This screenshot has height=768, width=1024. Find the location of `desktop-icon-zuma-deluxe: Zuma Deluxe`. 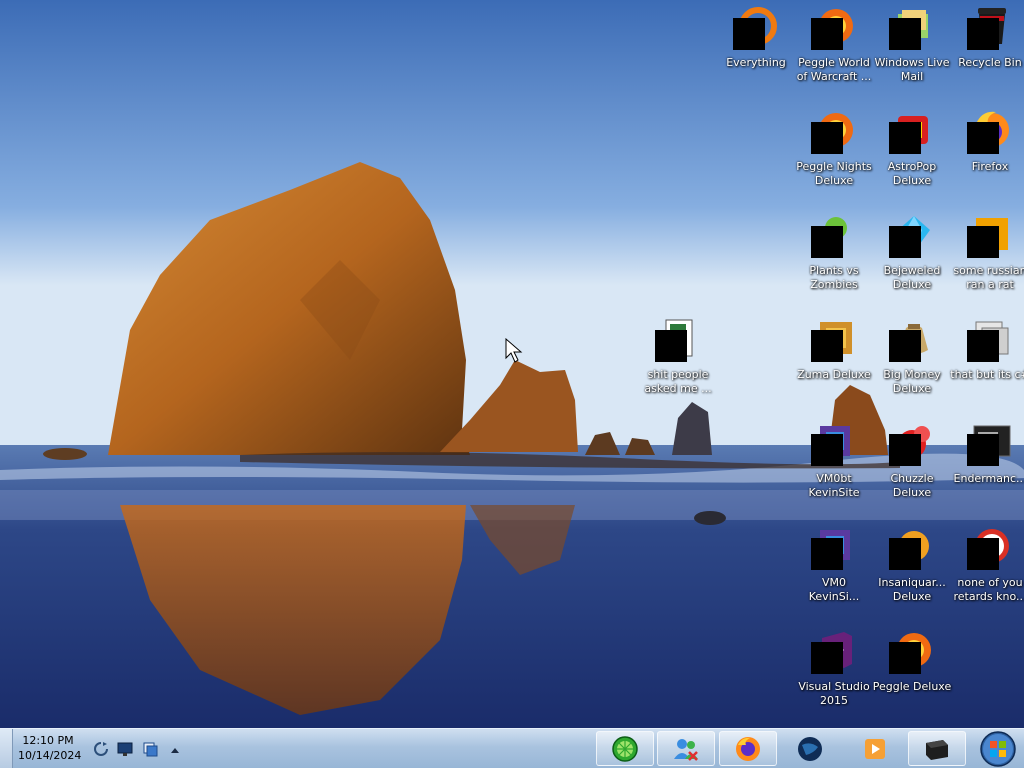

desktop-icon-zuma-deluxe: Zuma Deluxe is located at coordinates (834, 362).